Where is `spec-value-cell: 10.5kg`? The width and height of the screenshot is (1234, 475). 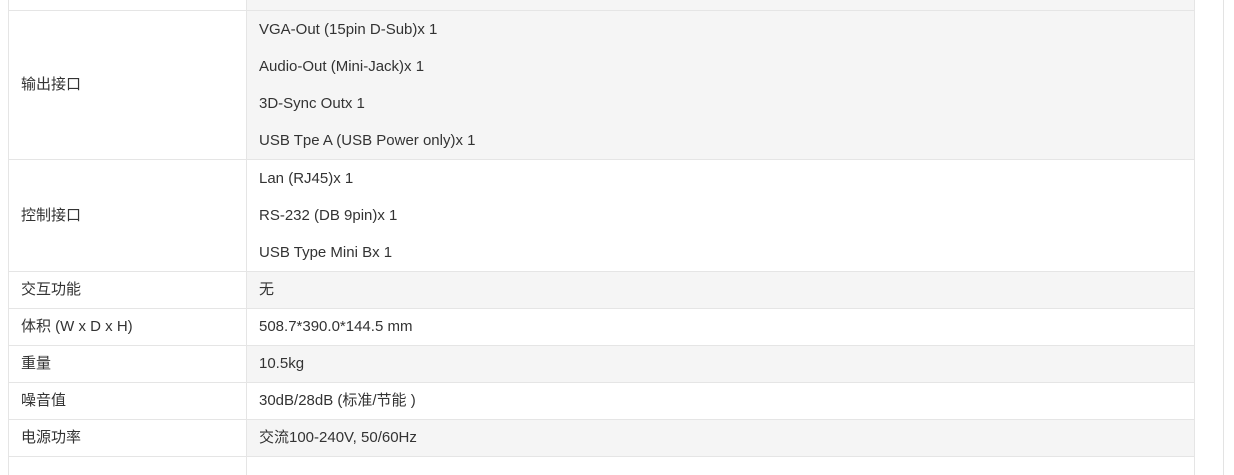 spec-value-cell: 10.5kg is located at coordinates (720, 364).